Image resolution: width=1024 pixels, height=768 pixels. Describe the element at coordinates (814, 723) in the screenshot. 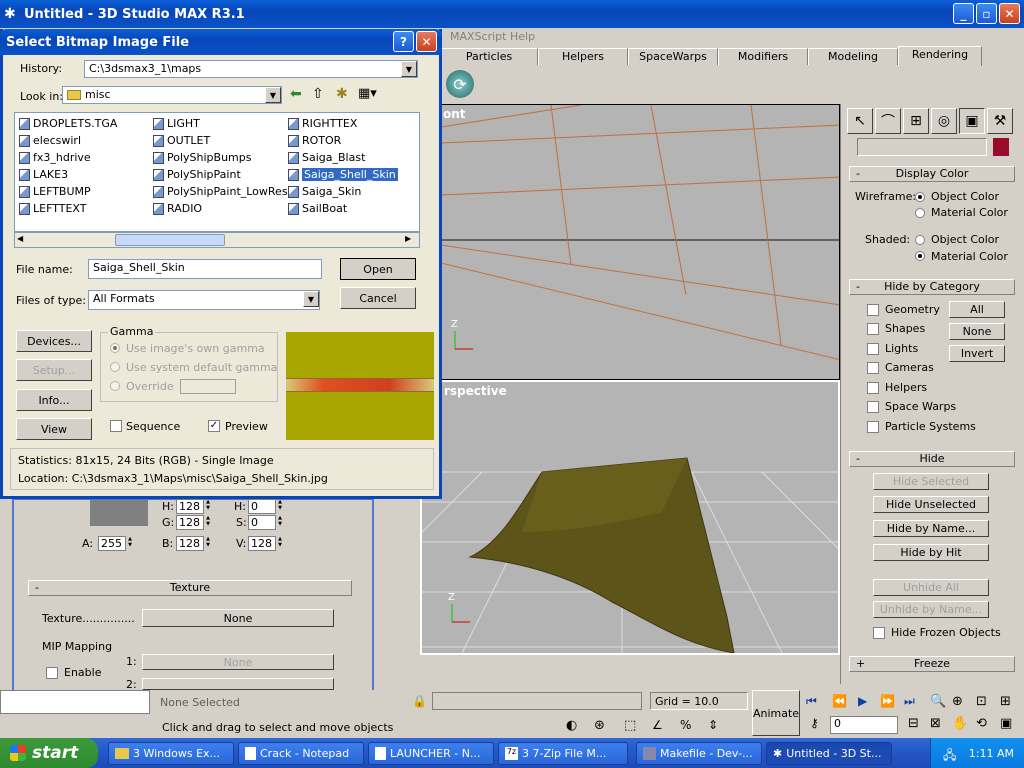

I see `key-mode-icon: ⚷` at that location.